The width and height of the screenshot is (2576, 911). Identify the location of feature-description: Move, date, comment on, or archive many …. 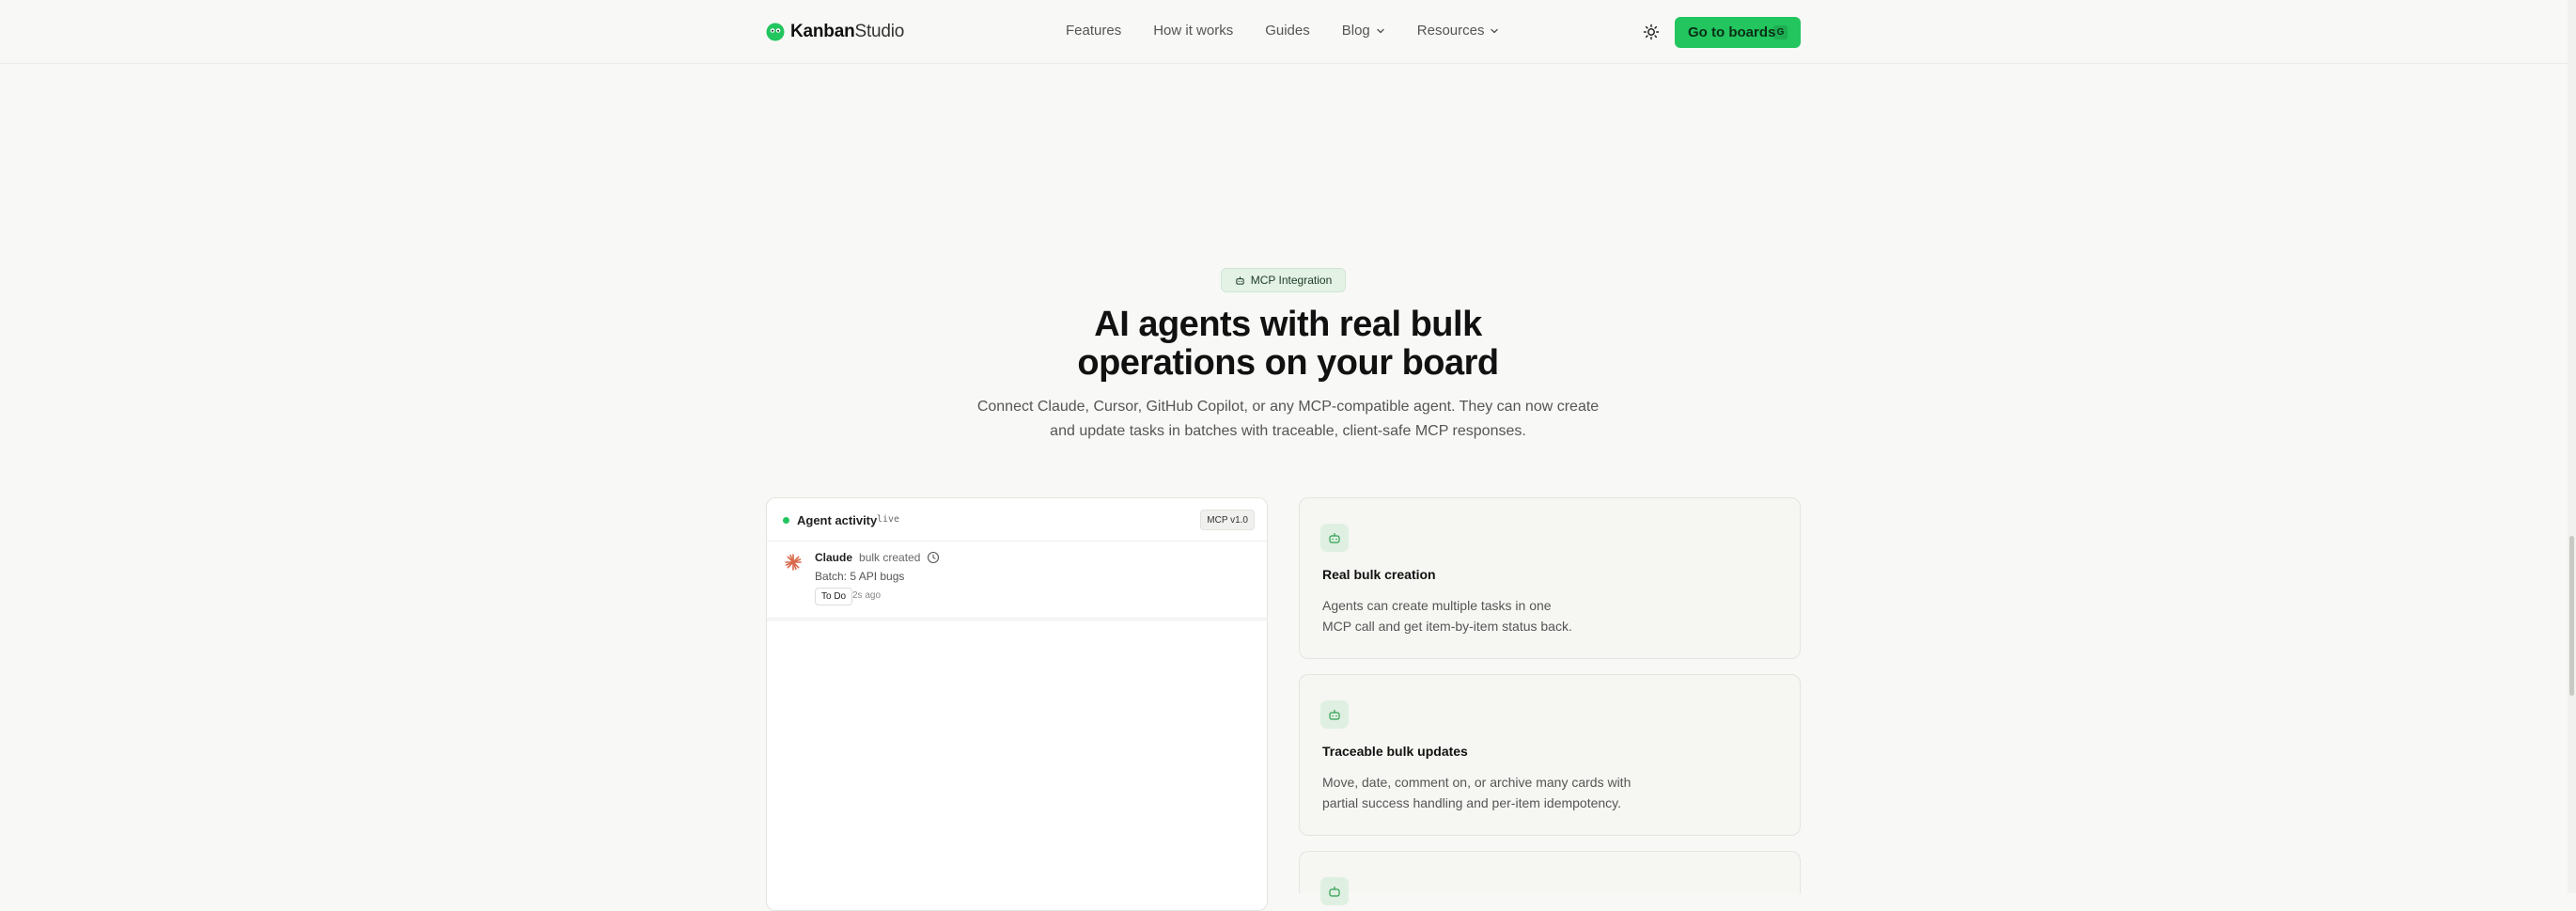
(1492, 792).